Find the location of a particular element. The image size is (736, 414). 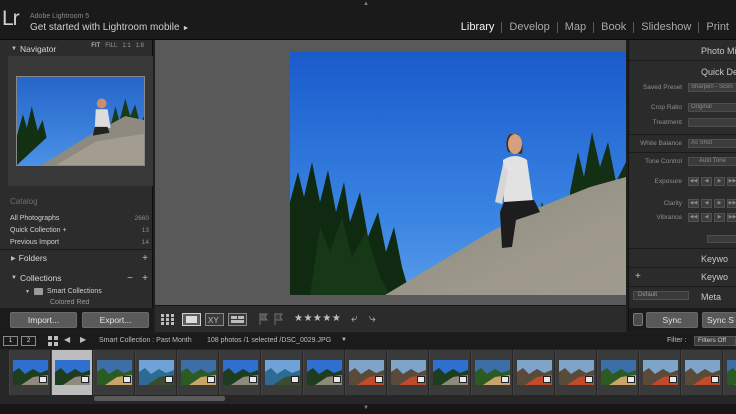

star-rating: ★★★★★ is located at coordinates (317, 318).